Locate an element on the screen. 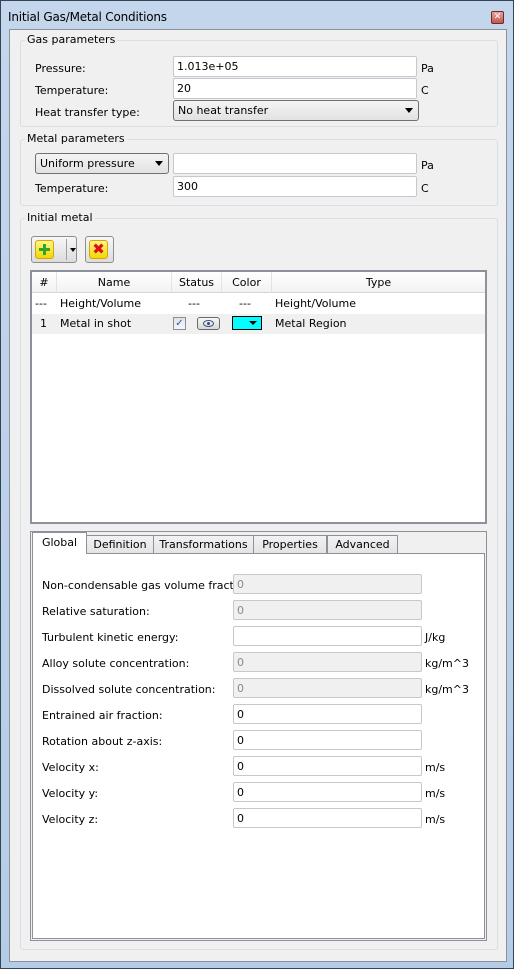 The width and height of the screenshot is (514, 969). visibility-toggle-button is located at coordinates (208, 323).